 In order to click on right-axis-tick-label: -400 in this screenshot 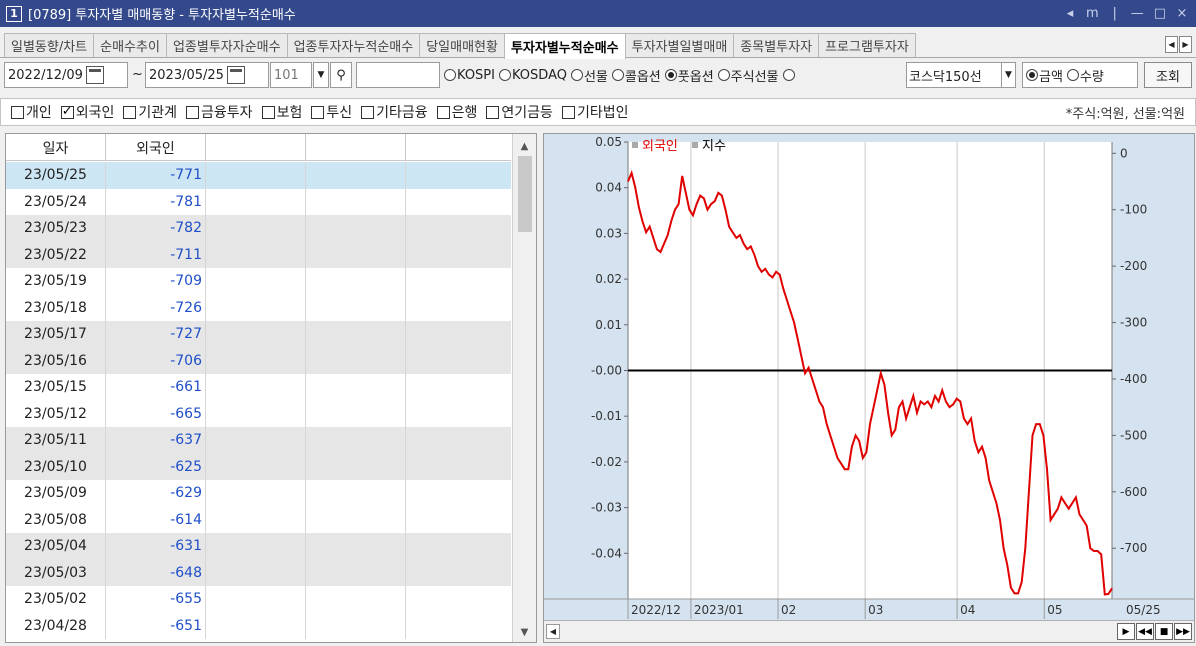, I will do `click(1133, 379)`.